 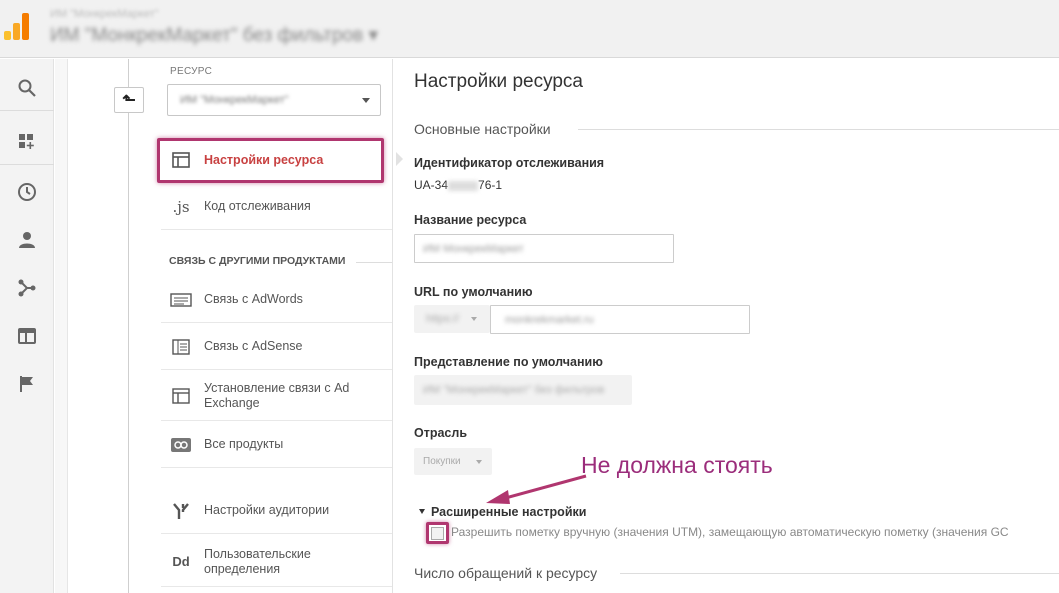 I want to click on menu-item-label: Все продукты, so click(x=244, y=444).